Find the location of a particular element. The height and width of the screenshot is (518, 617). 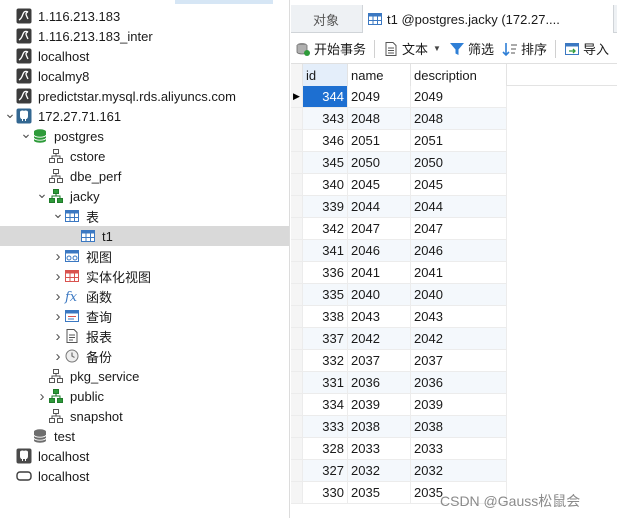

tree-node: › fx 函数 is located at coordinates (144, 296).